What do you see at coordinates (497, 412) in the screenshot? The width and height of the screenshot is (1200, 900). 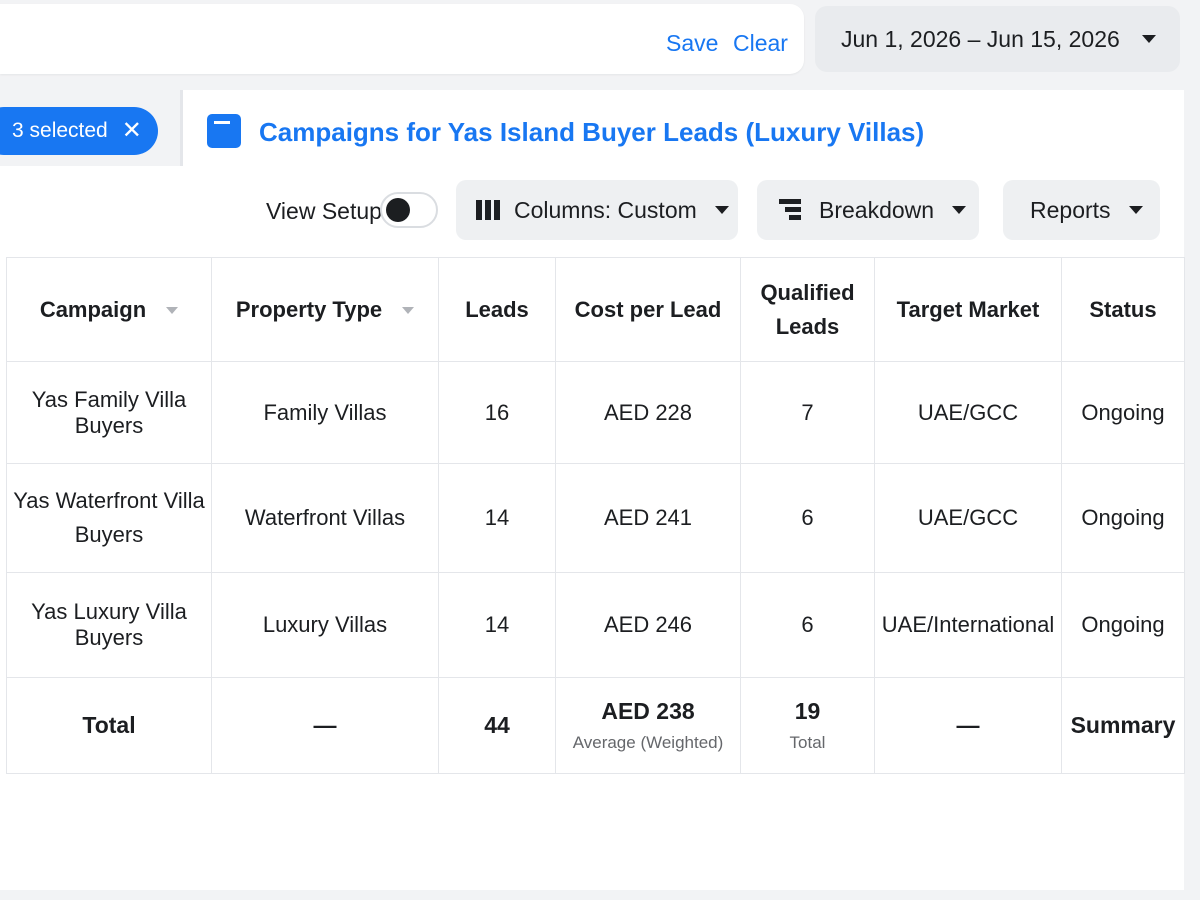 I see `cell-leads: 16` at bounding box center [497, 412].